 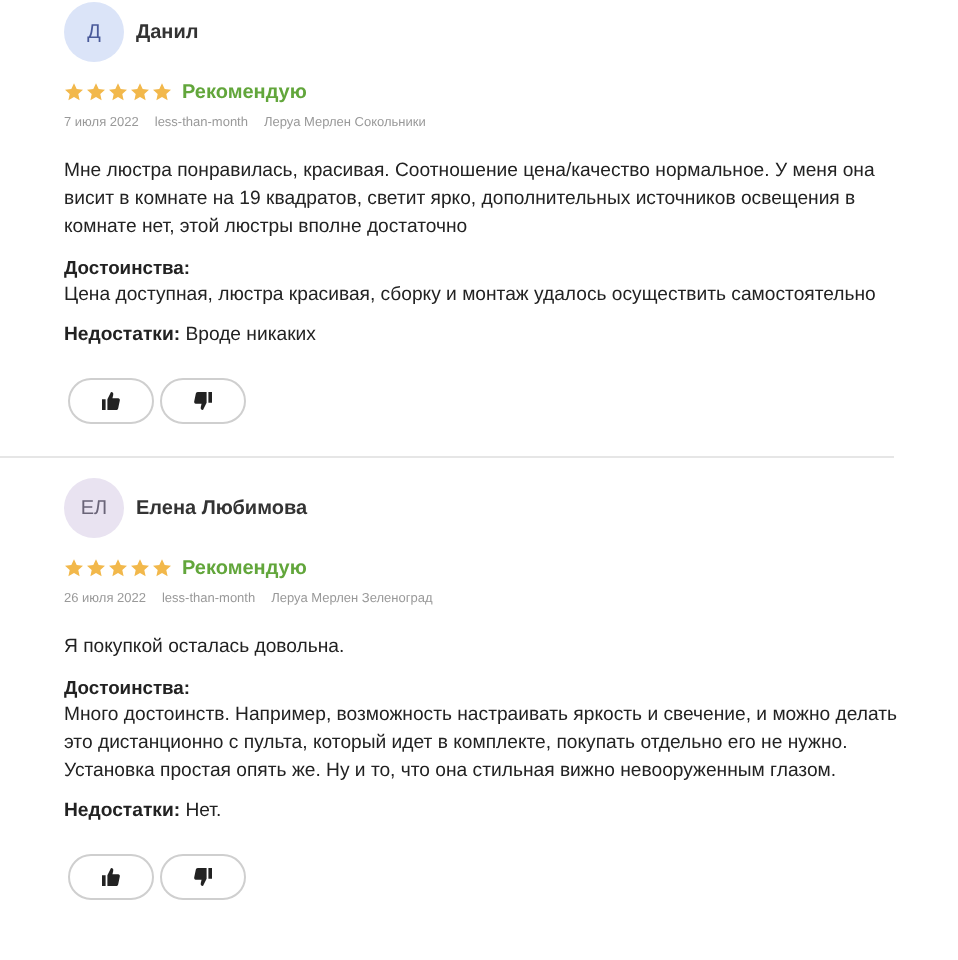 What do you see at coordinates (481, 744) in the screenshot?
I see `pros-text: Много достоинств. Например, возможность настраивать яркость и свечение, и можно делать это дистанционно с пульта, который идет в комплекте, покупать отдельно его не нужно. Установка простая опять же. Ну и то, что она стильная вижно невооруженным глазом.` at bounding box center [481, 744].